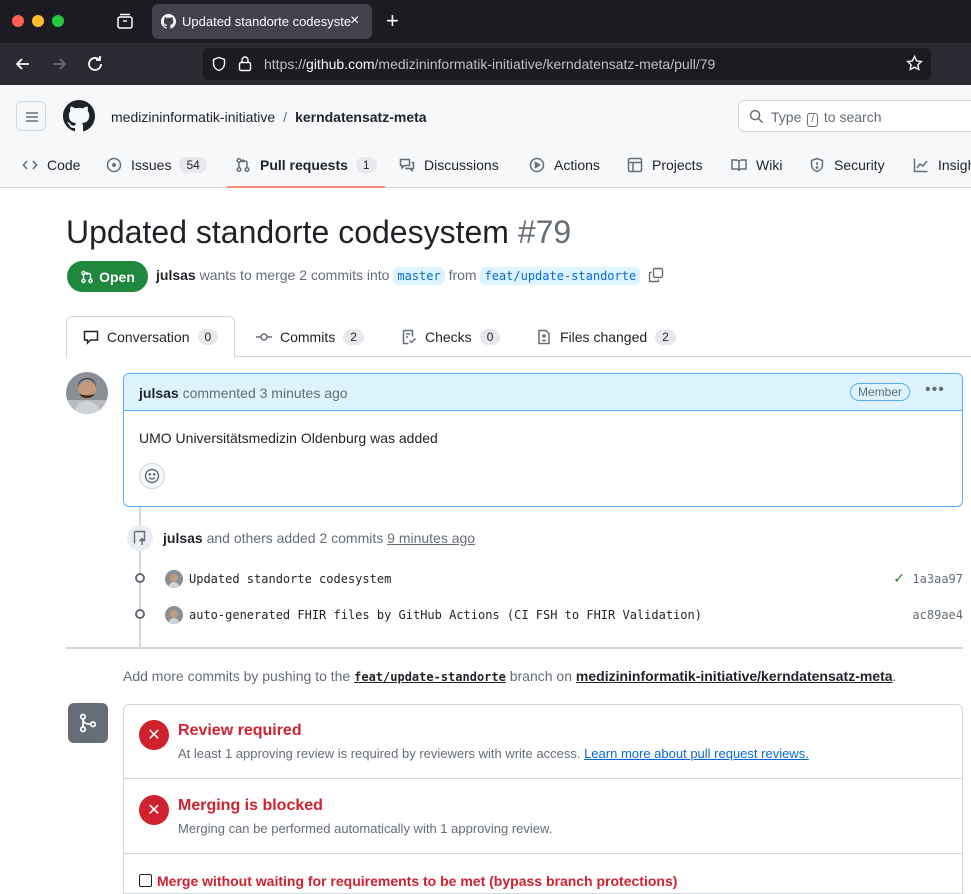 The height and width of the screenshot is (894, 971). I want to click on zoom-window-button, so click(58, 21).